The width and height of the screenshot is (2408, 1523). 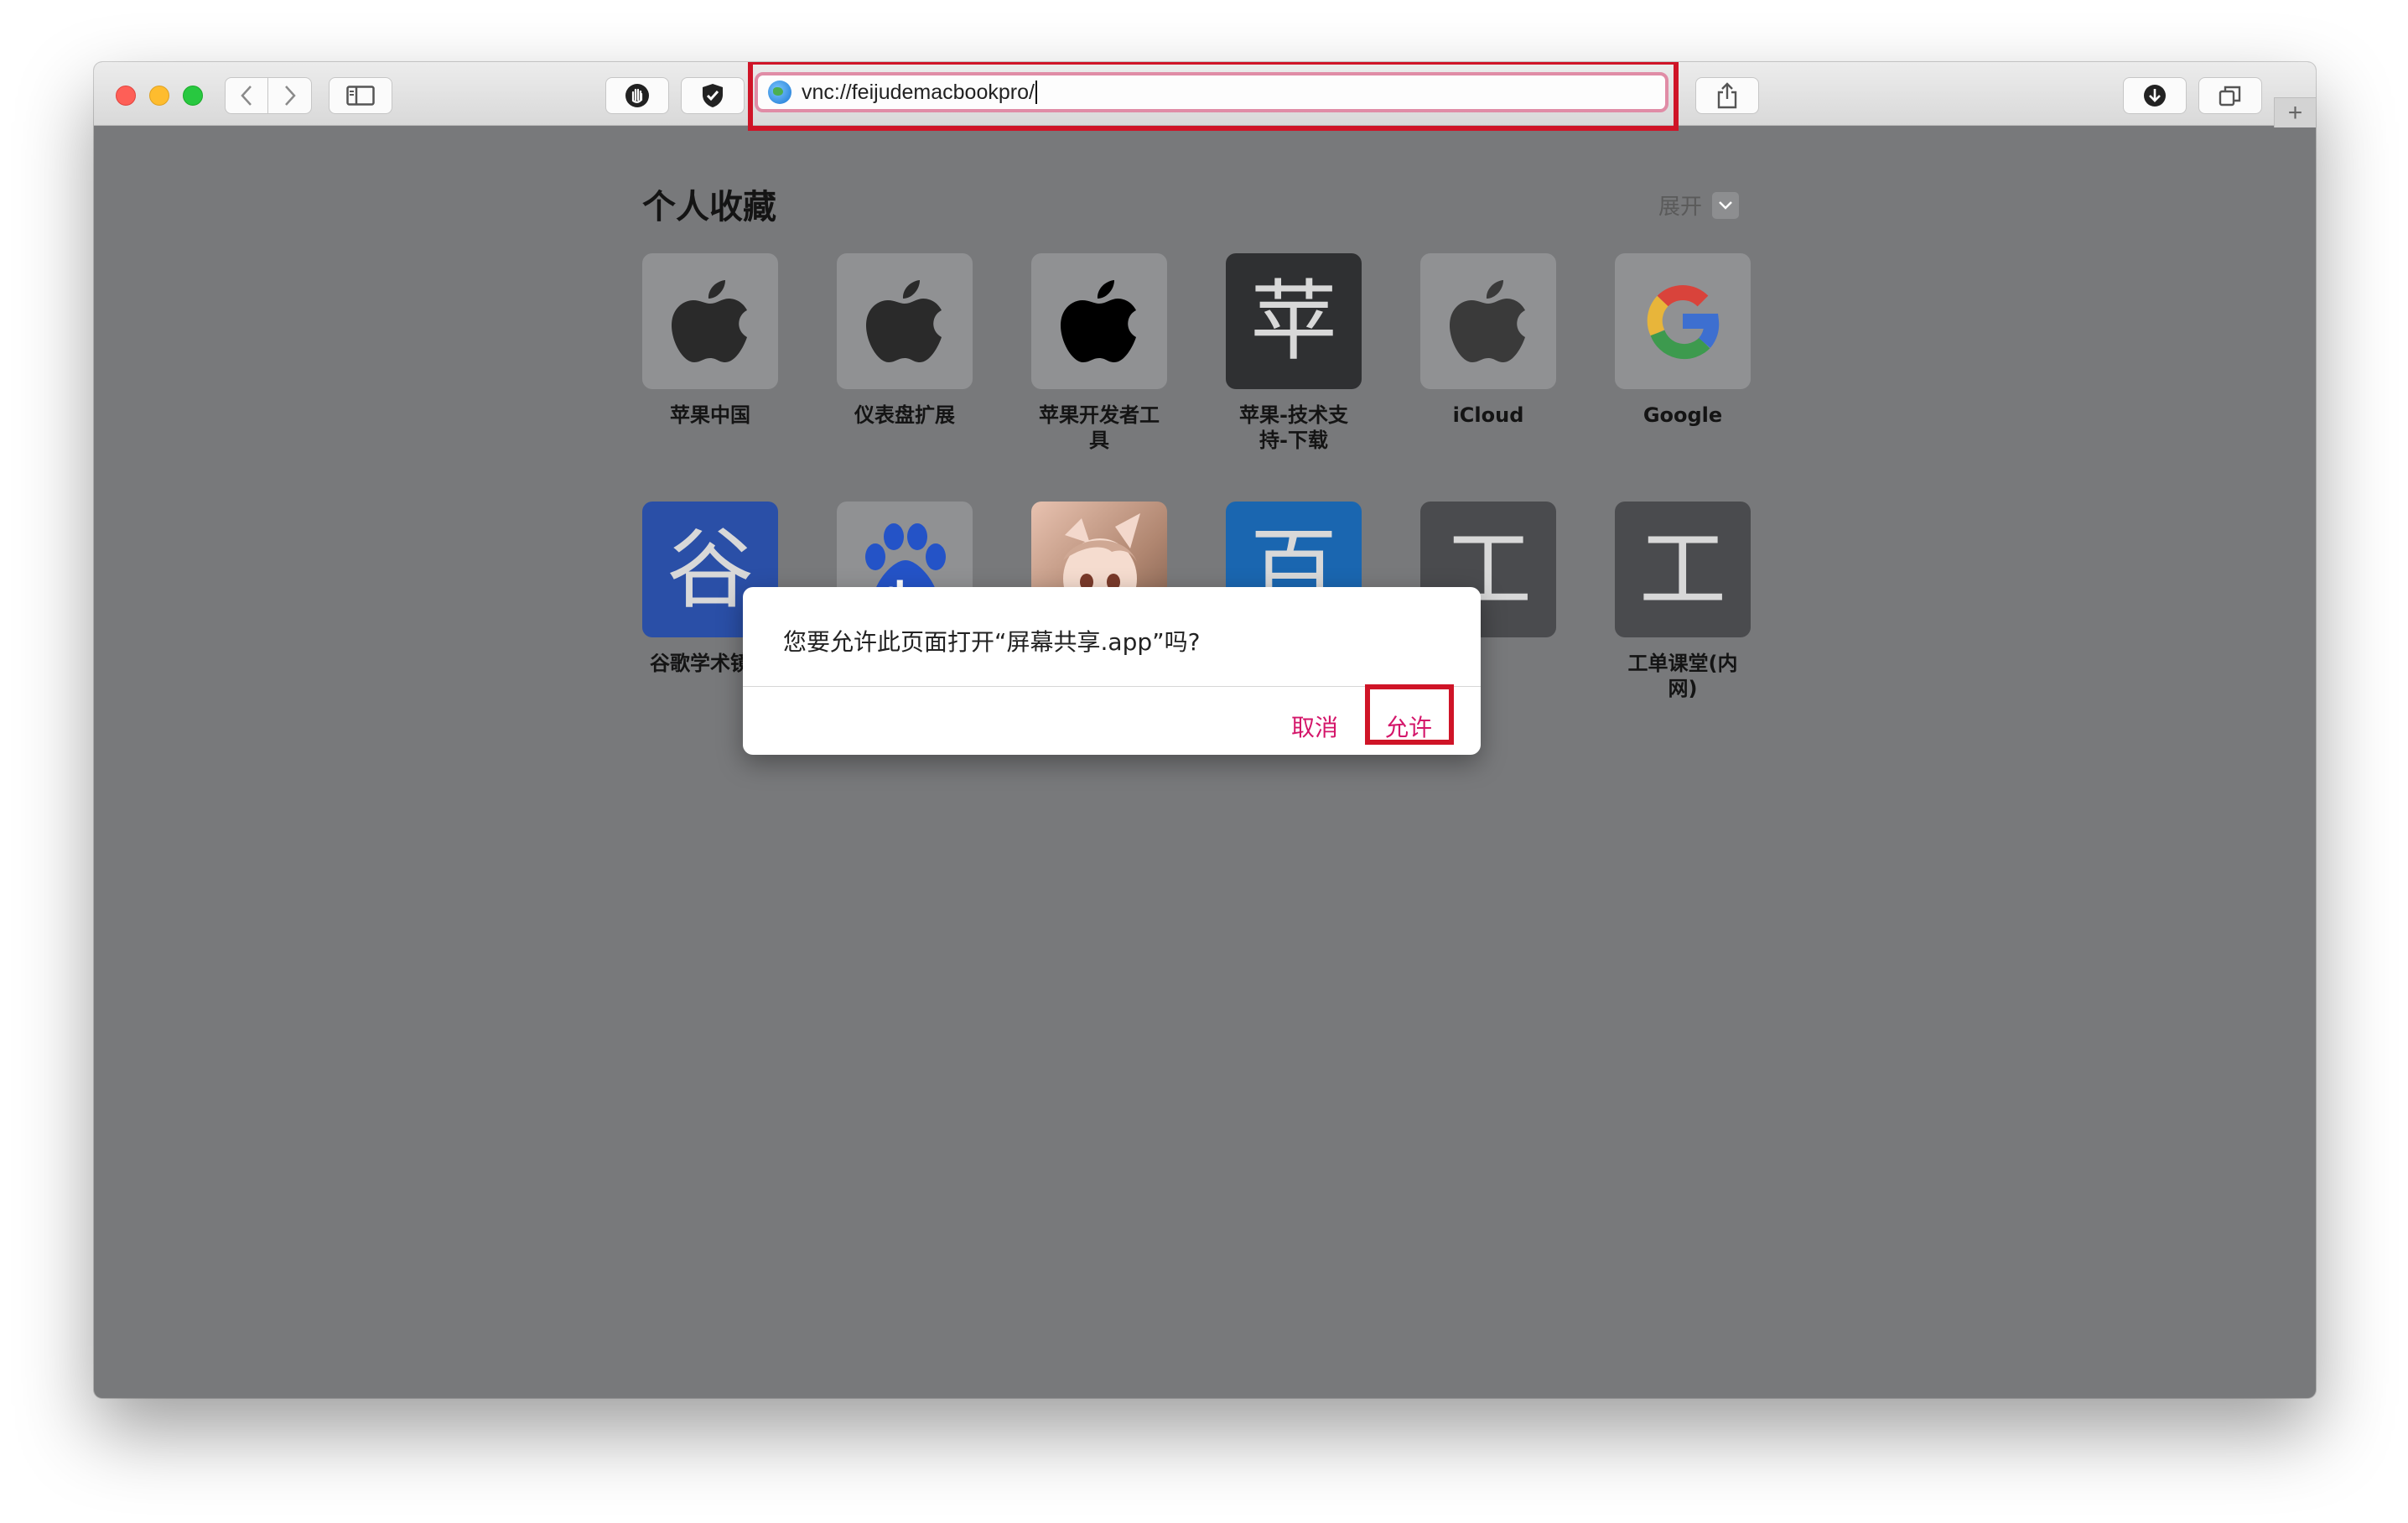 What do you see at coordinates (992, 642) in the screenshot?
I see `dialog-message: 您要允许此页面打开“屏幕共享.app”吗?` at bounding box center [992, 642].